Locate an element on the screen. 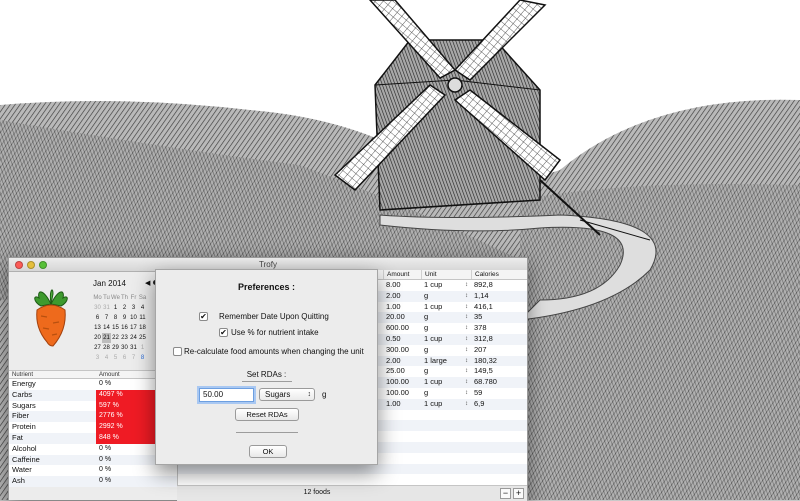 The height and width of the screenshot is (501, 800). unit-column-header: Unit is located at coordinates (446, 274).